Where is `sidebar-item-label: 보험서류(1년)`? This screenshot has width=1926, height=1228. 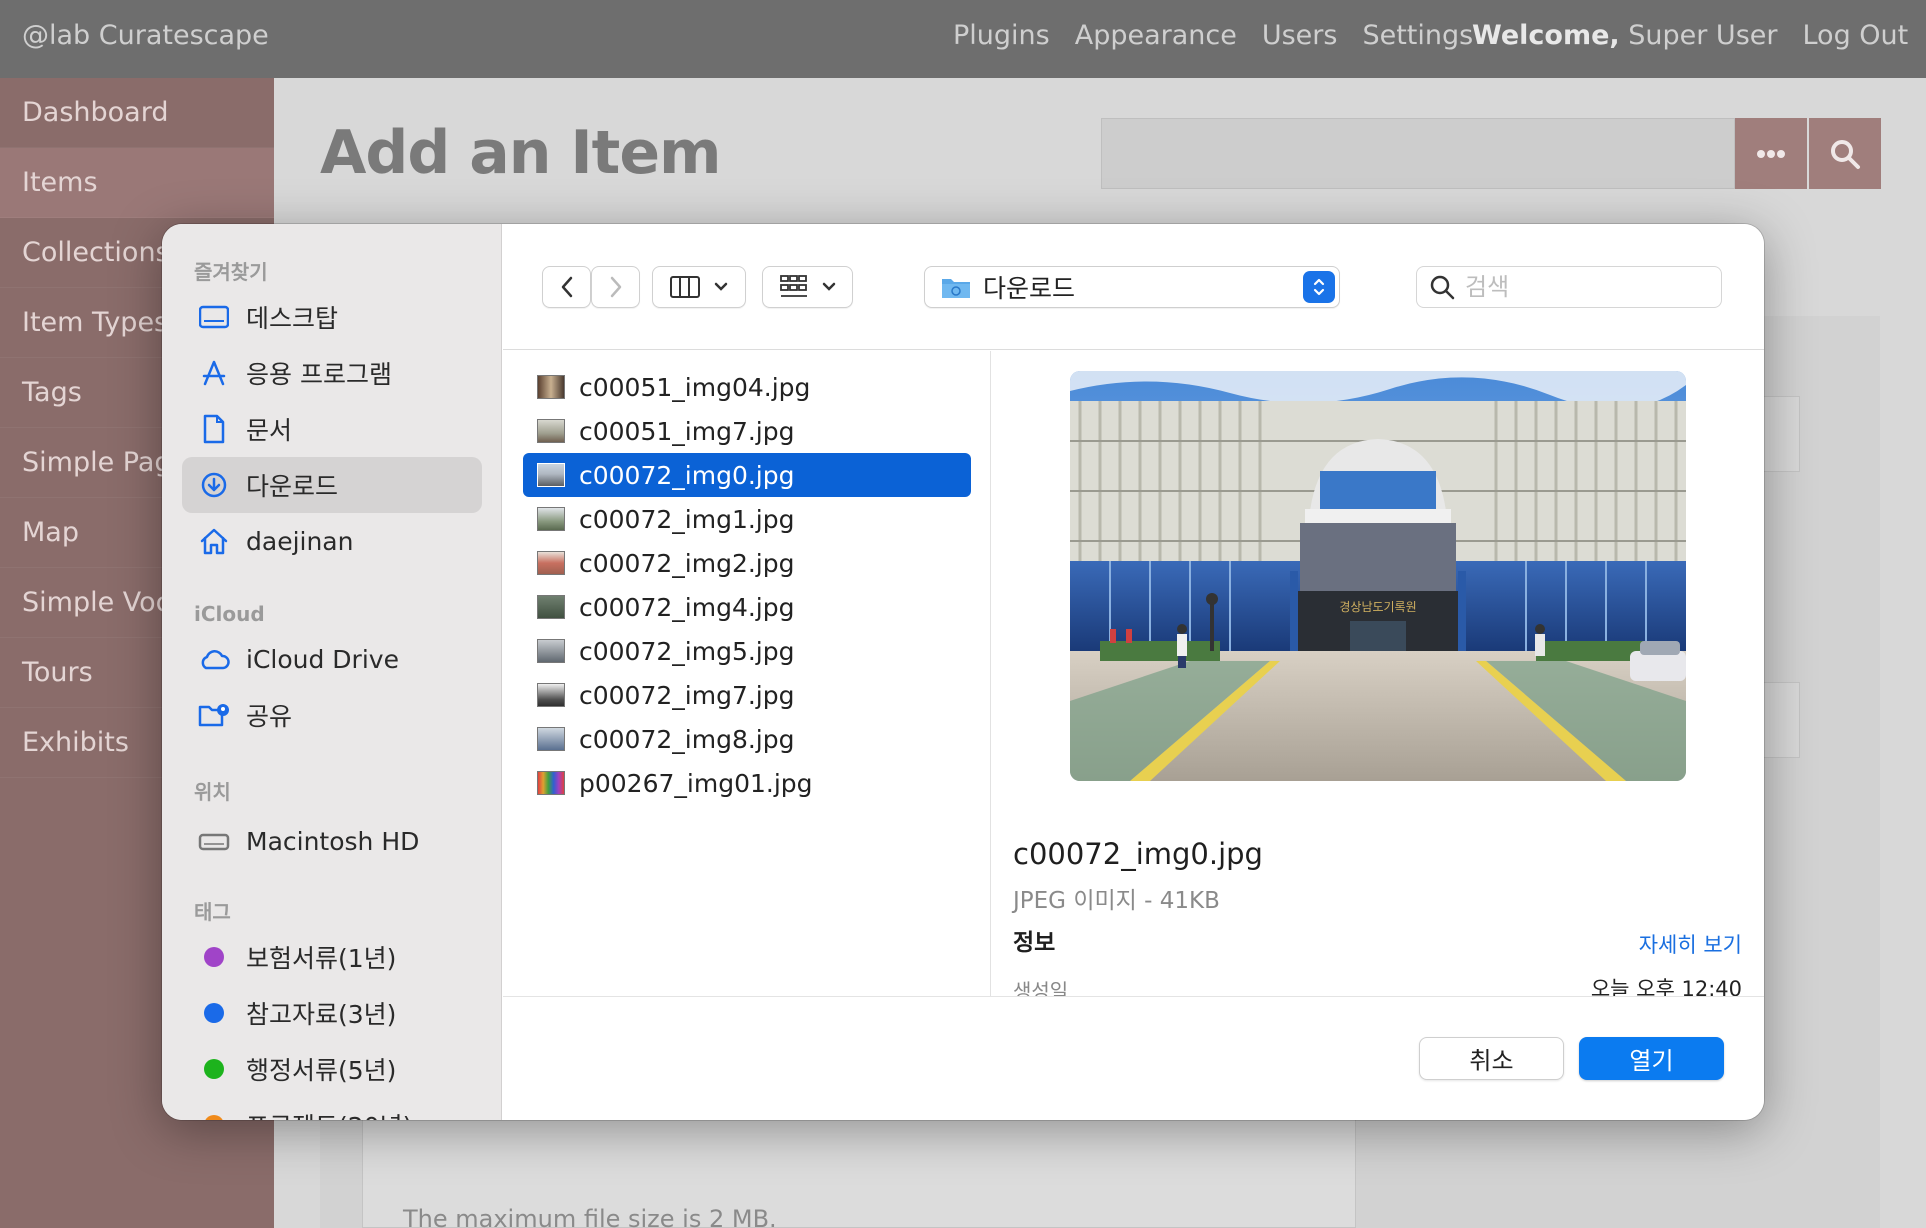 sidebar-item-label: 보험서류(1년) is located at coordinates (321, 958).